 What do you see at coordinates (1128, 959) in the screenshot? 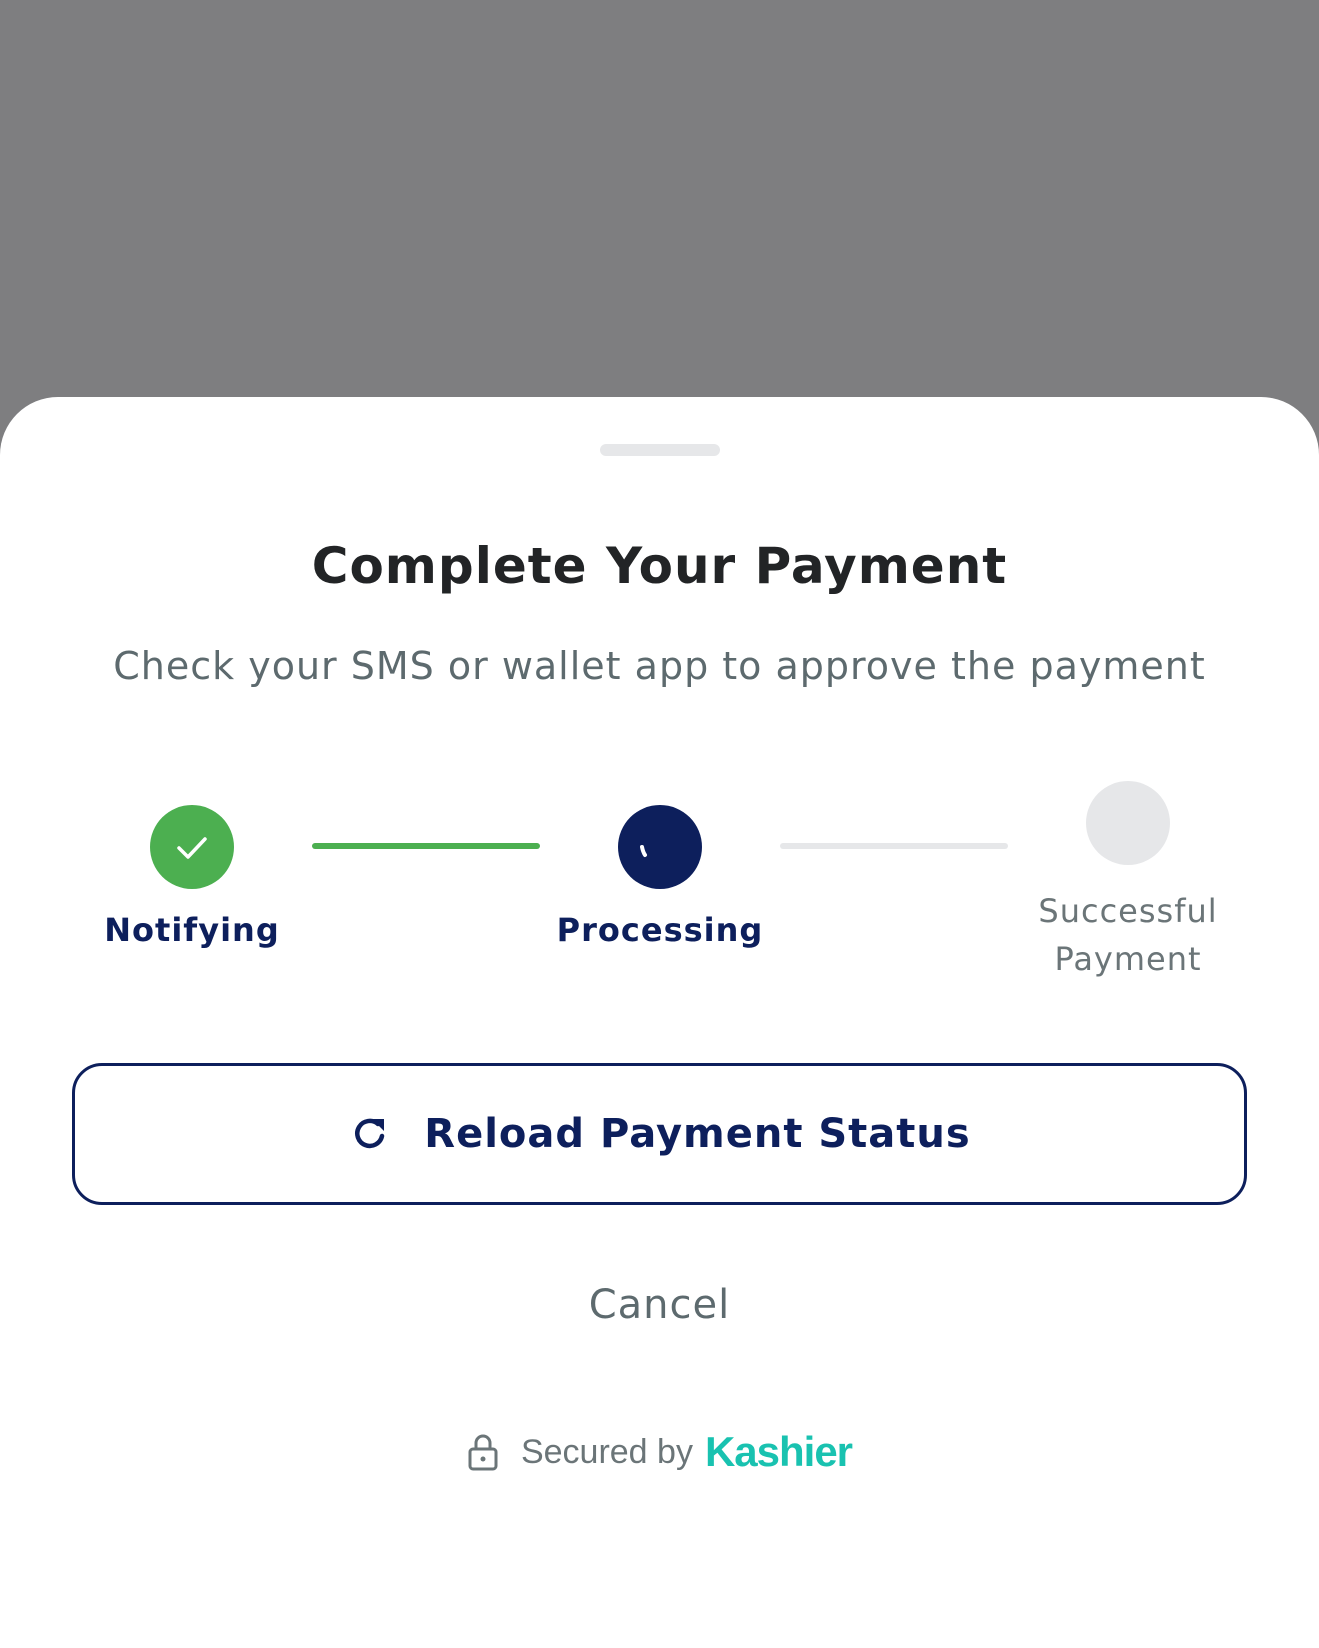
I see `step-successful-label-line2: Payment` at bounding box center [1128, 959].